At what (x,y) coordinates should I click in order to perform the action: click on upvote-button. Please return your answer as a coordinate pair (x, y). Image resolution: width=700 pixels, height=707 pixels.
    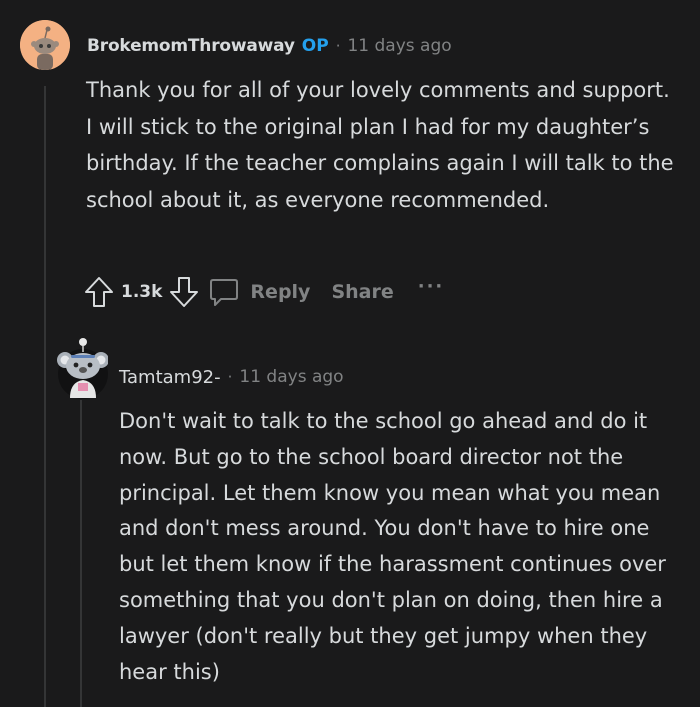
    Looking at the image, I should click on (99, 292).